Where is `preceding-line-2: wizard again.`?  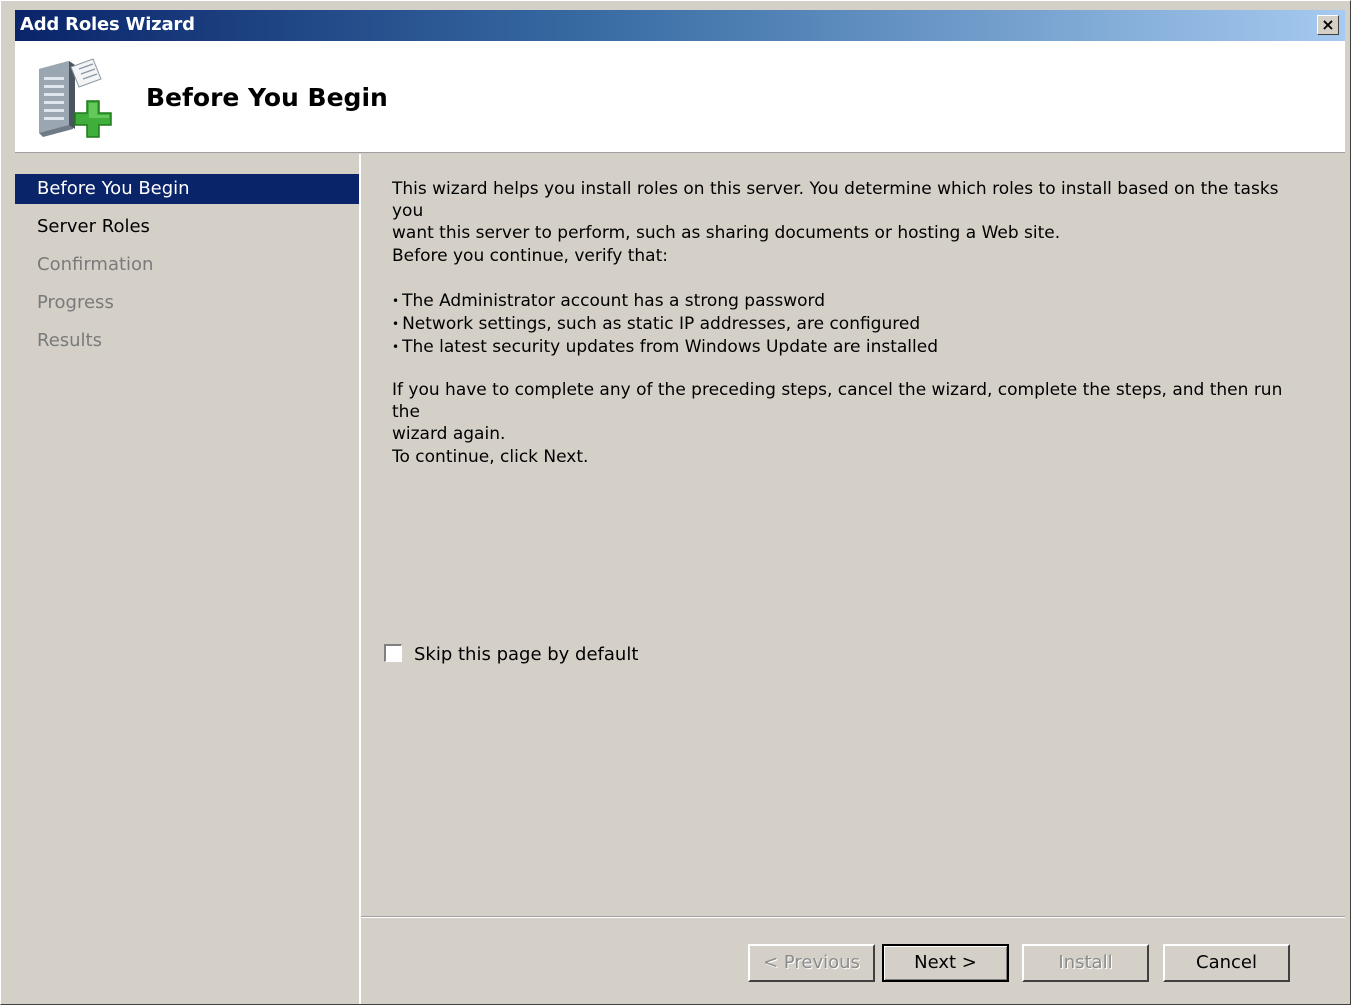 preceding-line-2: wizard again. is located at coordinates (449, 434).